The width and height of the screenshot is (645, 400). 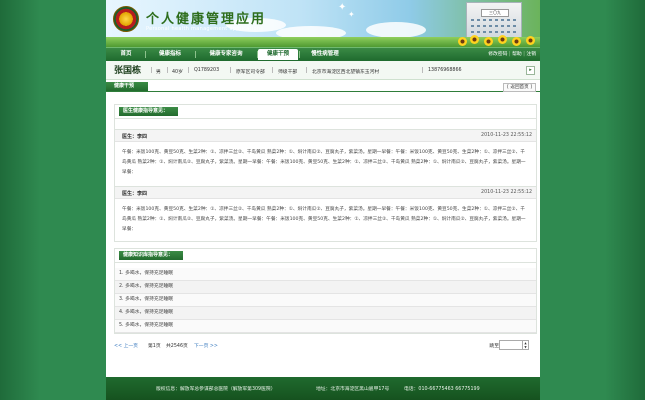 I want to click on doctor-advice-title: 医生健康指导意见：, so click(x=149, y=111).